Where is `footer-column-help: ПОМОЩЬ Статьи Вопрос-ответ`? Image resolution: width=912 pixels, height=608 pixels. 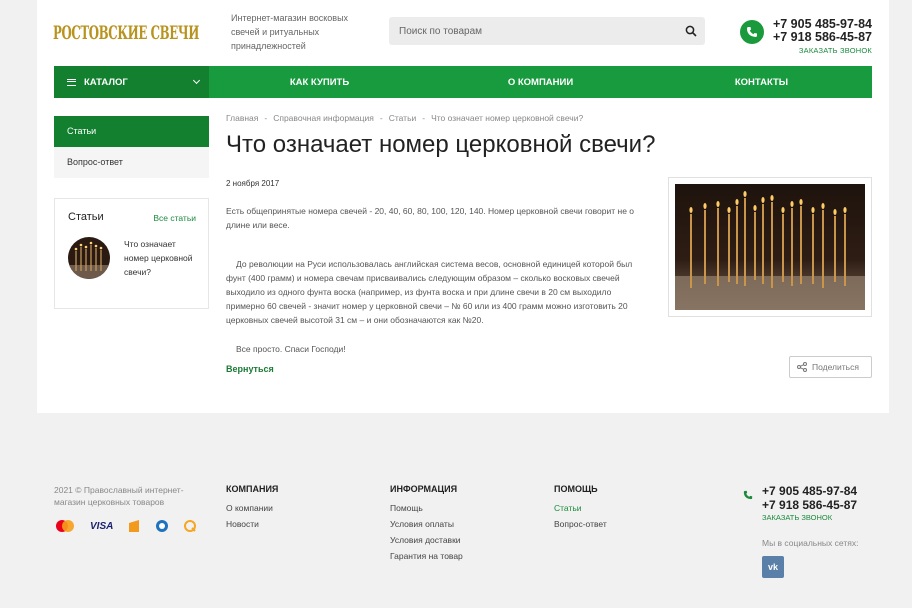 footer-column-help: ПОМОЩЬ Статьи Вопрос-ответ is located at coordinates (580, 508).